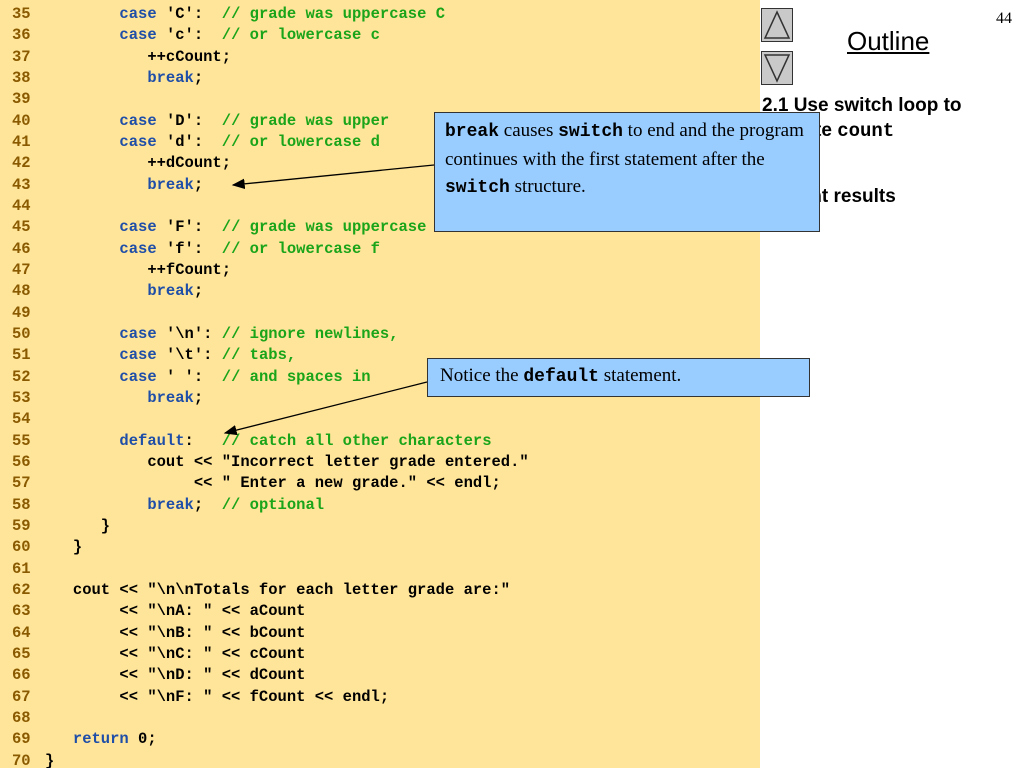 This screenshot has width=1024, height=768. Describe the element at coordinates (333, 177) in the screenshot. I see `break-callout-arrow` at that location.